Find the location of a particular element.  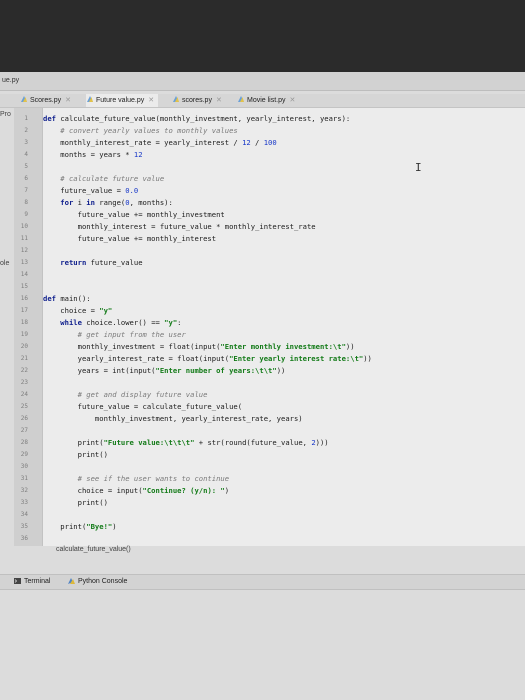

line-number: 9 is located at coordinates (26, 214).